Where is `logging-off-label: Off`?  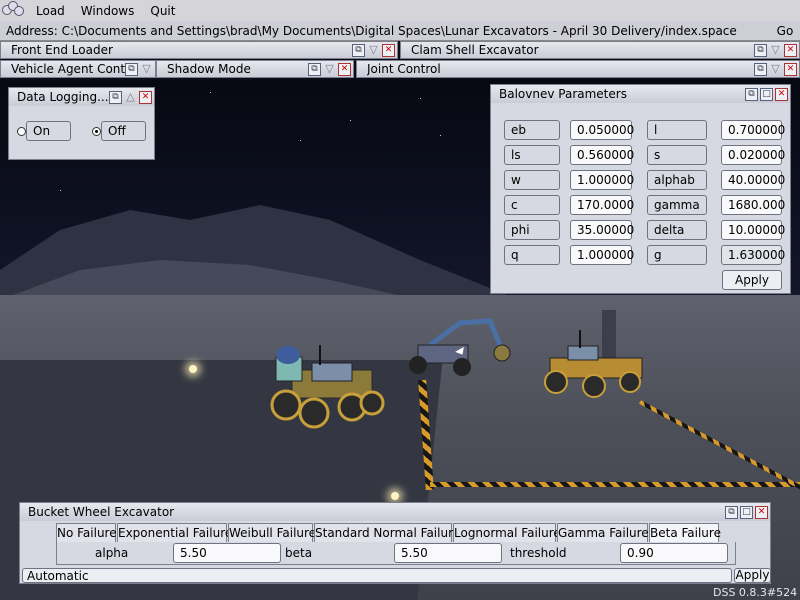 logging-off-label: Off is located at coordinates (123, 131).